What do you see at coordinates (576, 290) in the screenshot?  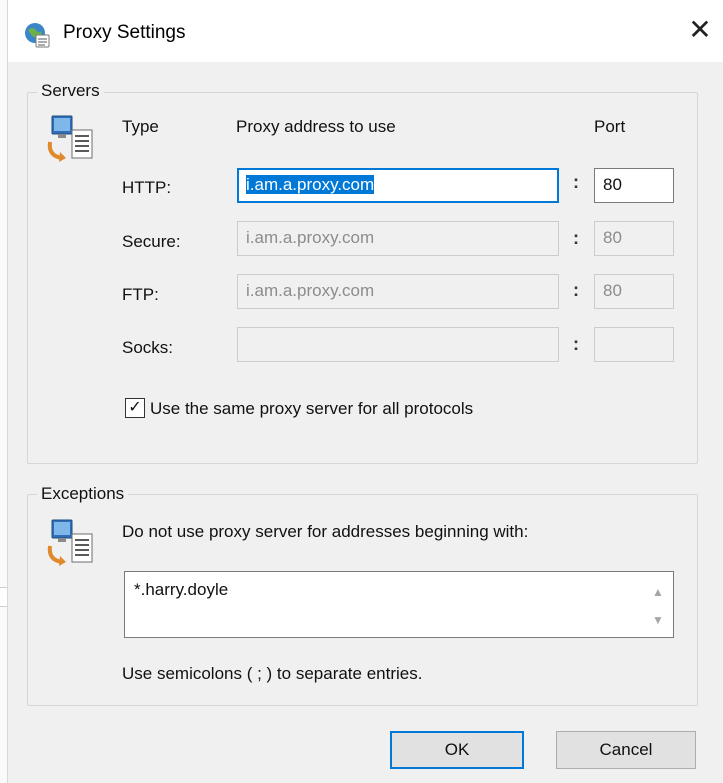 I see `ftp-colon: :` at bounding box center [576, 290].